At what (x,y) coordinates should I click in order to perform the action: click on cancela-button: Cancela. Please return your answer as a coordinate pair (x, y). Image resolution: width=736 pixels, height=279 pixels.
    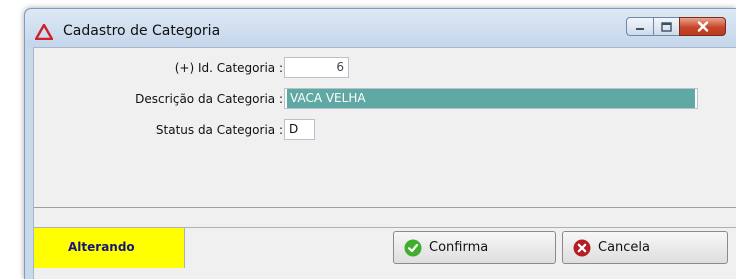
    Looking at the image, I should click on (645, 247).